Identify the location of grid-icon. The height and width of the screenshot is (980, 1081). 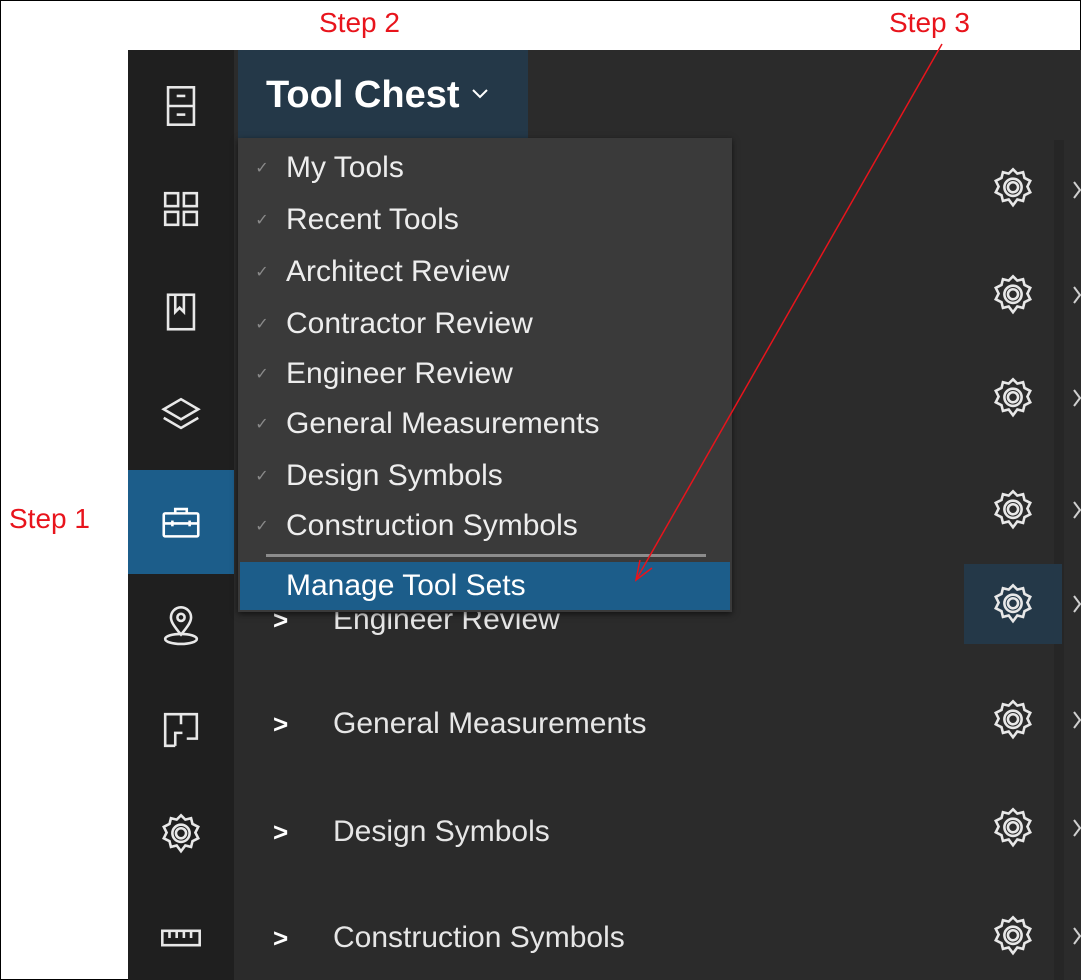
(181, 209).